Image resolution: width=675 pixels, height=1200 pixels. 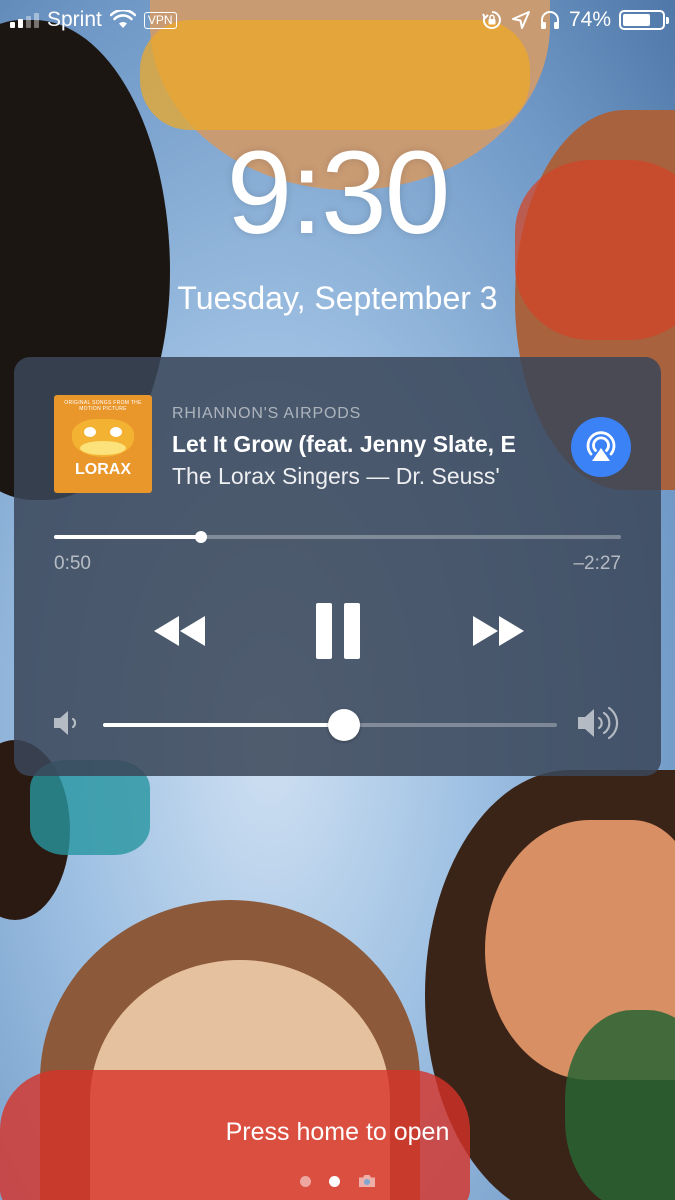 What do you see at coordinates (72, 563) in the screenshot?
I see `elapsed-time: 0:50` at bounding box center [72, 563].